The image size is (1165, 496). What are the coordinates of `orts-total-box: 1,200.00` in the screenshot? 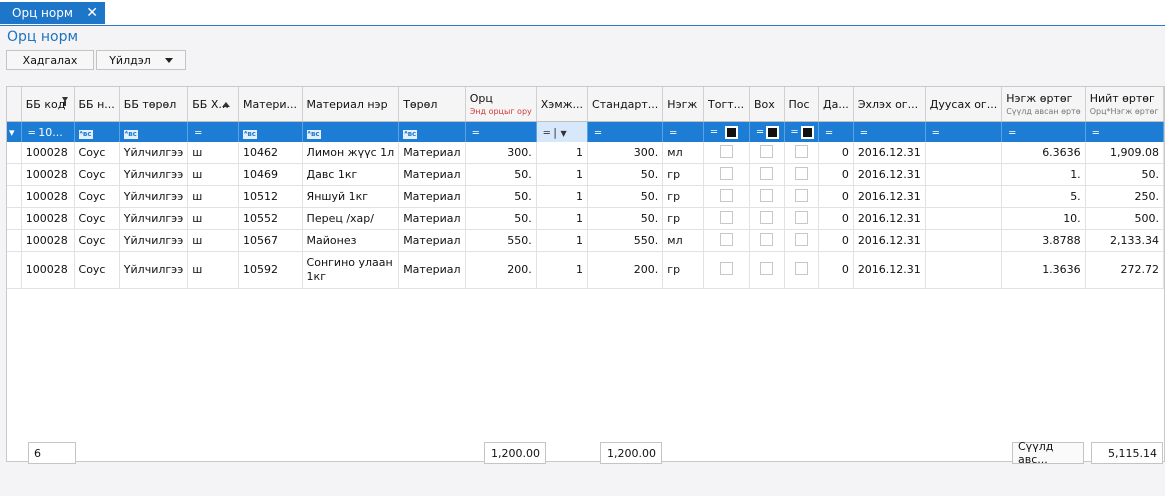 It's located at (515, 453).